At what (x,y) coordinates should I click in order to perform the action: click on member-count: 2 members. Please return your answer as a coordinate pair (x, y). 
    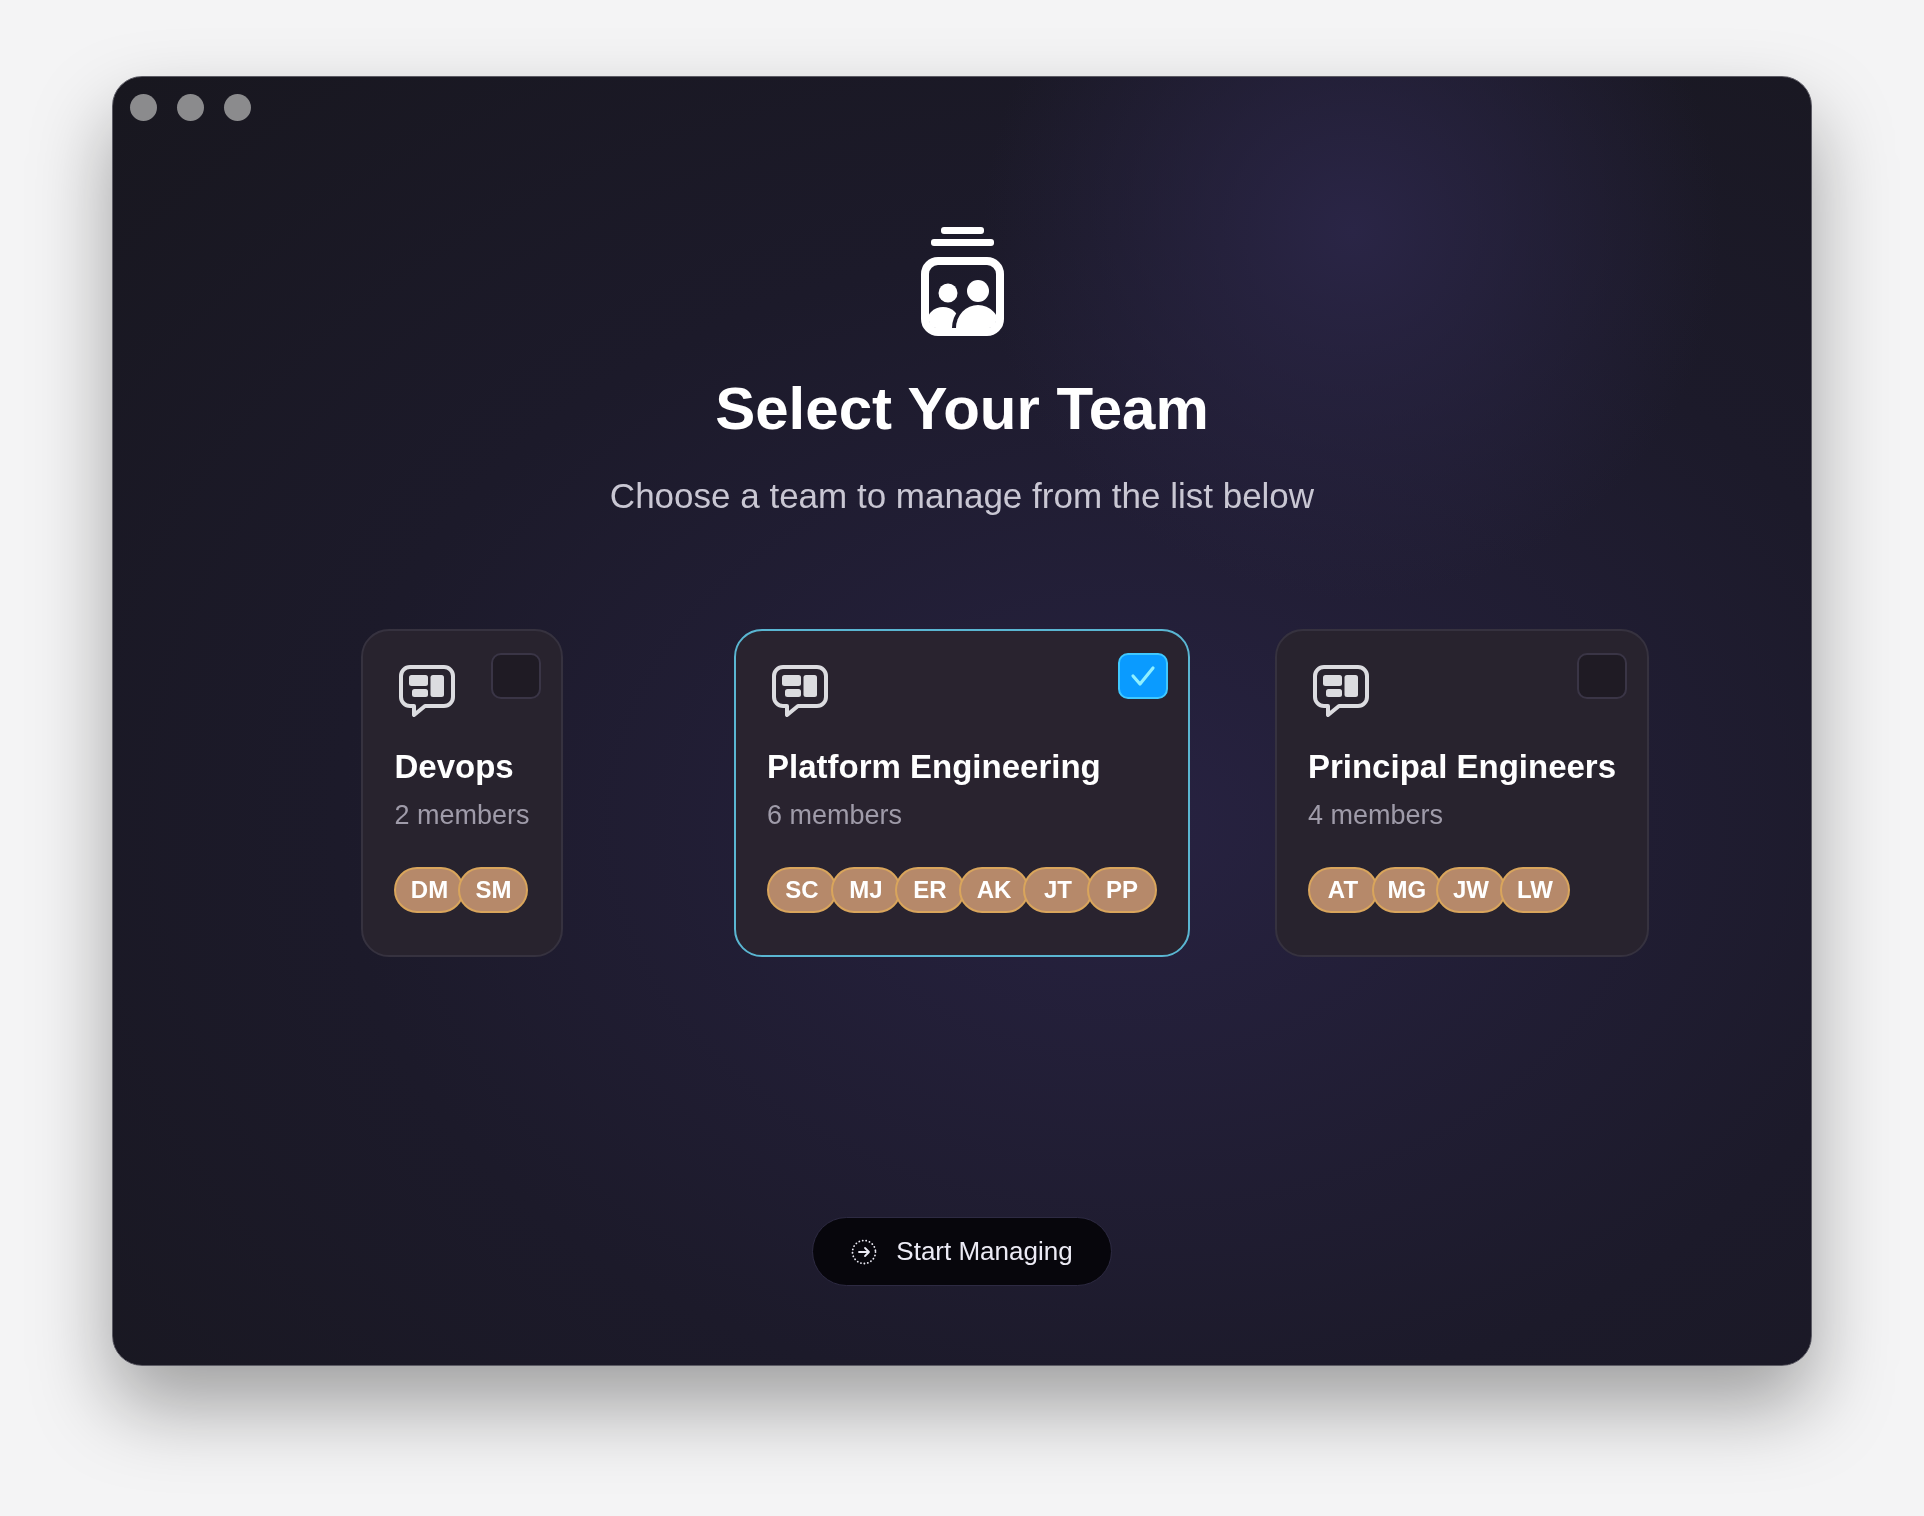
    Looking at the image, I should click on (462, 815).